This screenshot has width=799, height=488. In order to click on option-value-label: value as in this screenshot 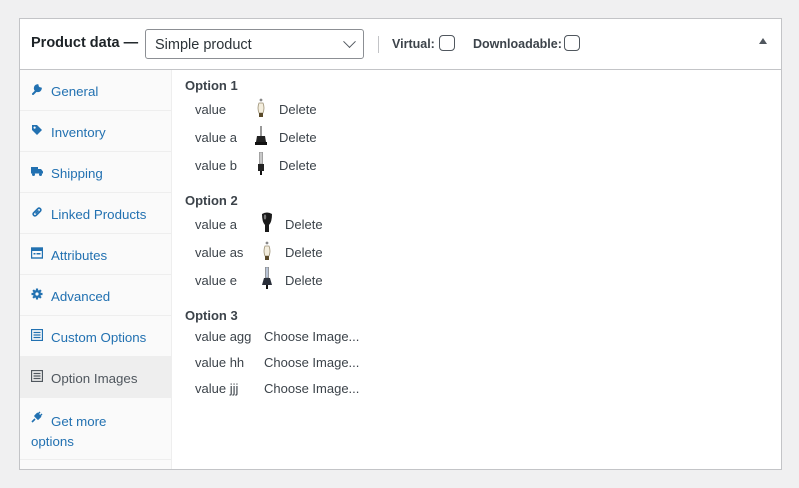, I will do `click(219, 252)`.